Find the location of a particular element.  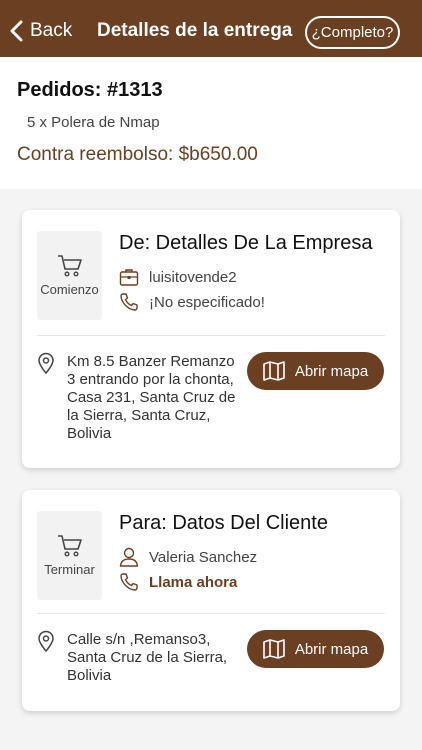

app-header: Back Detalles de la entrega ¿Completo? is located at coordinates (211, 28).